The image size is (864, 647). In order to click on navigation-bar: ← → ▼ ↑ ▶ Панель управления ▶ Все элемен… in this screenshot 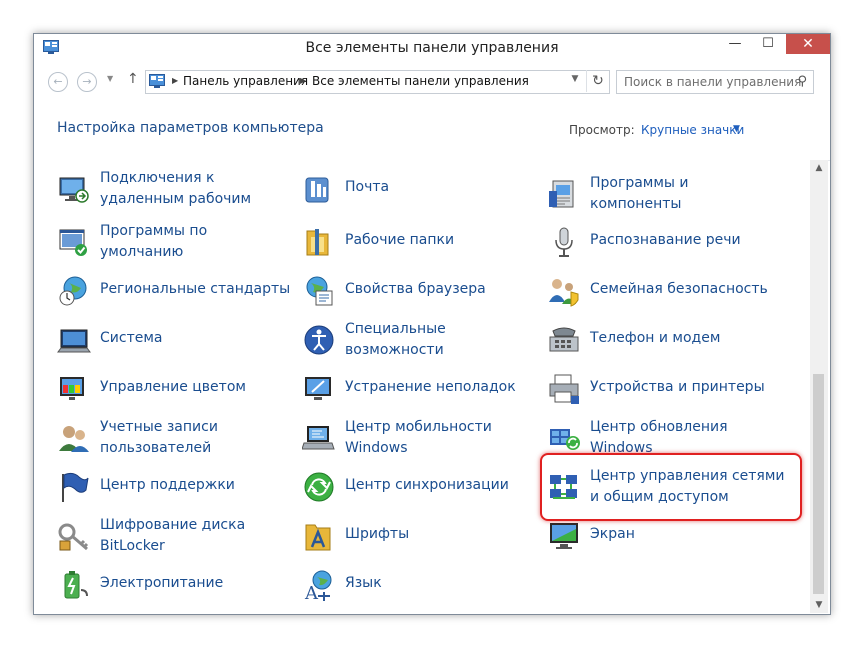, I will do `click(432, 81)`.